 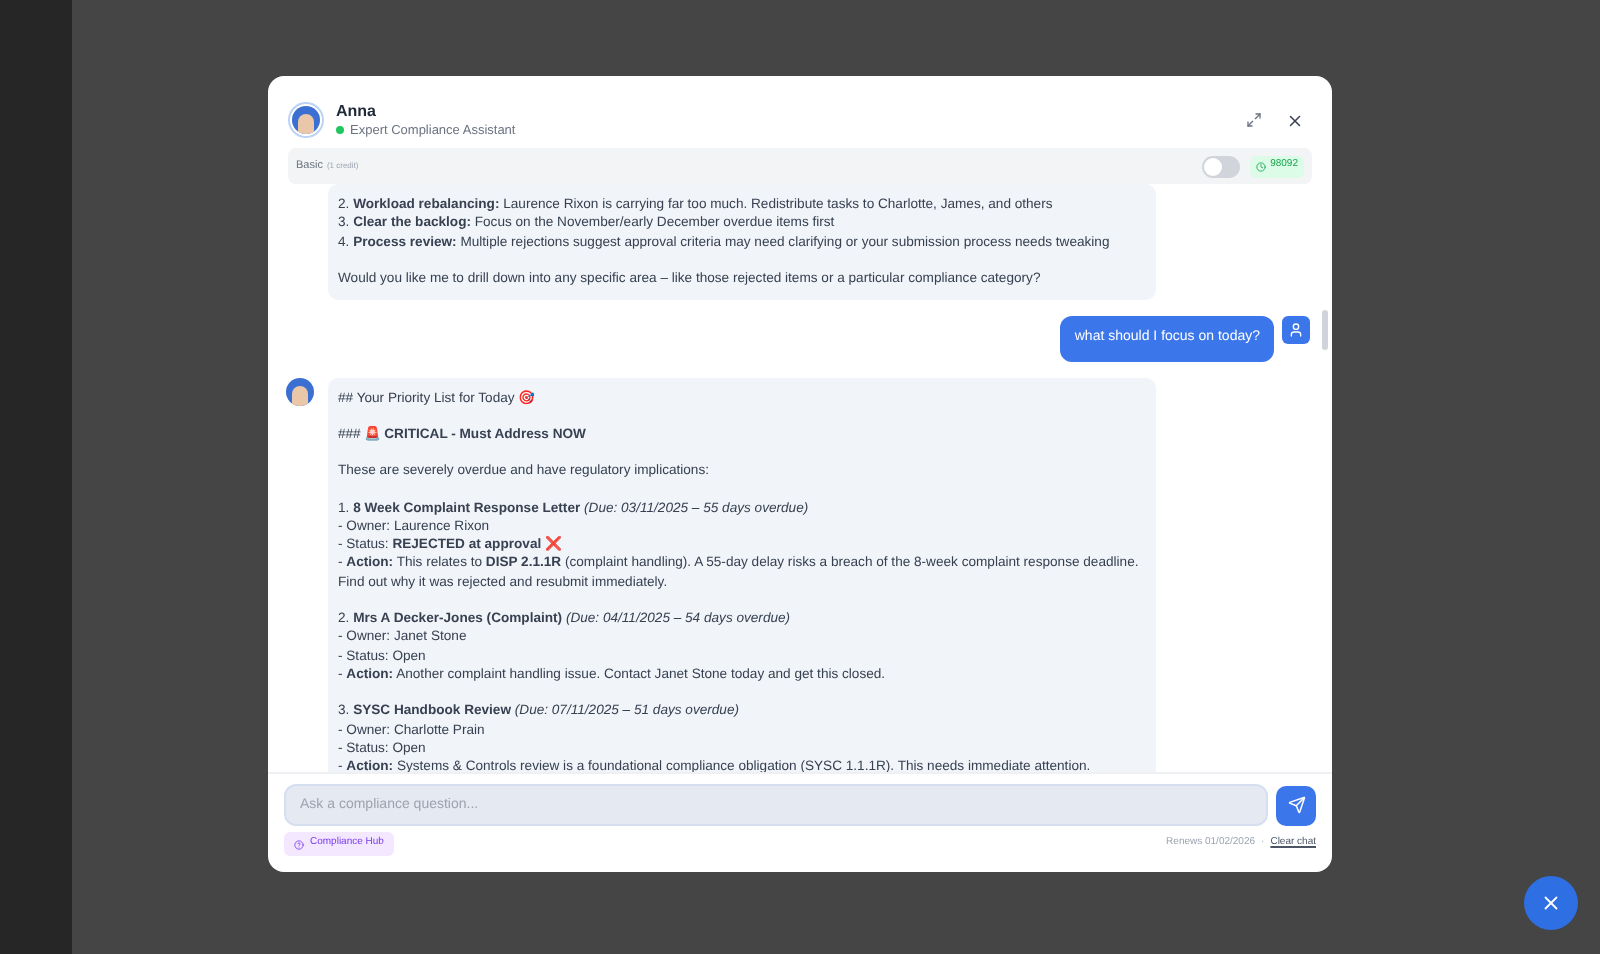 What do you see at coordinates (1325, 330) in the screenshot?
I see `scrollbar-thumb` at bounding box center [1325, 330].